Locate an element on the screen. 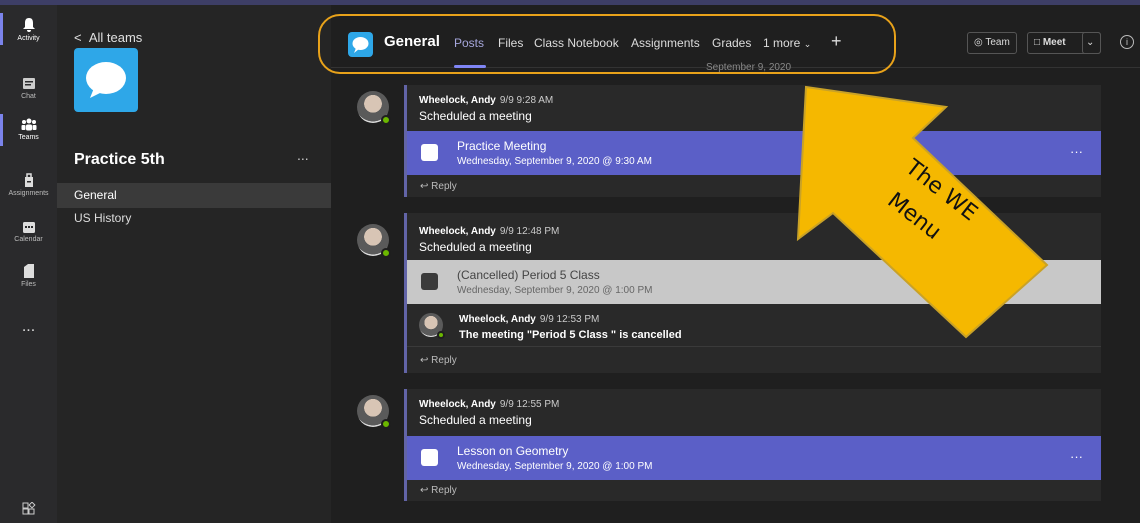 Image resolution: width=1140 pixels, height=523 pixels. teams-icon is located at coordinates (28, 124).